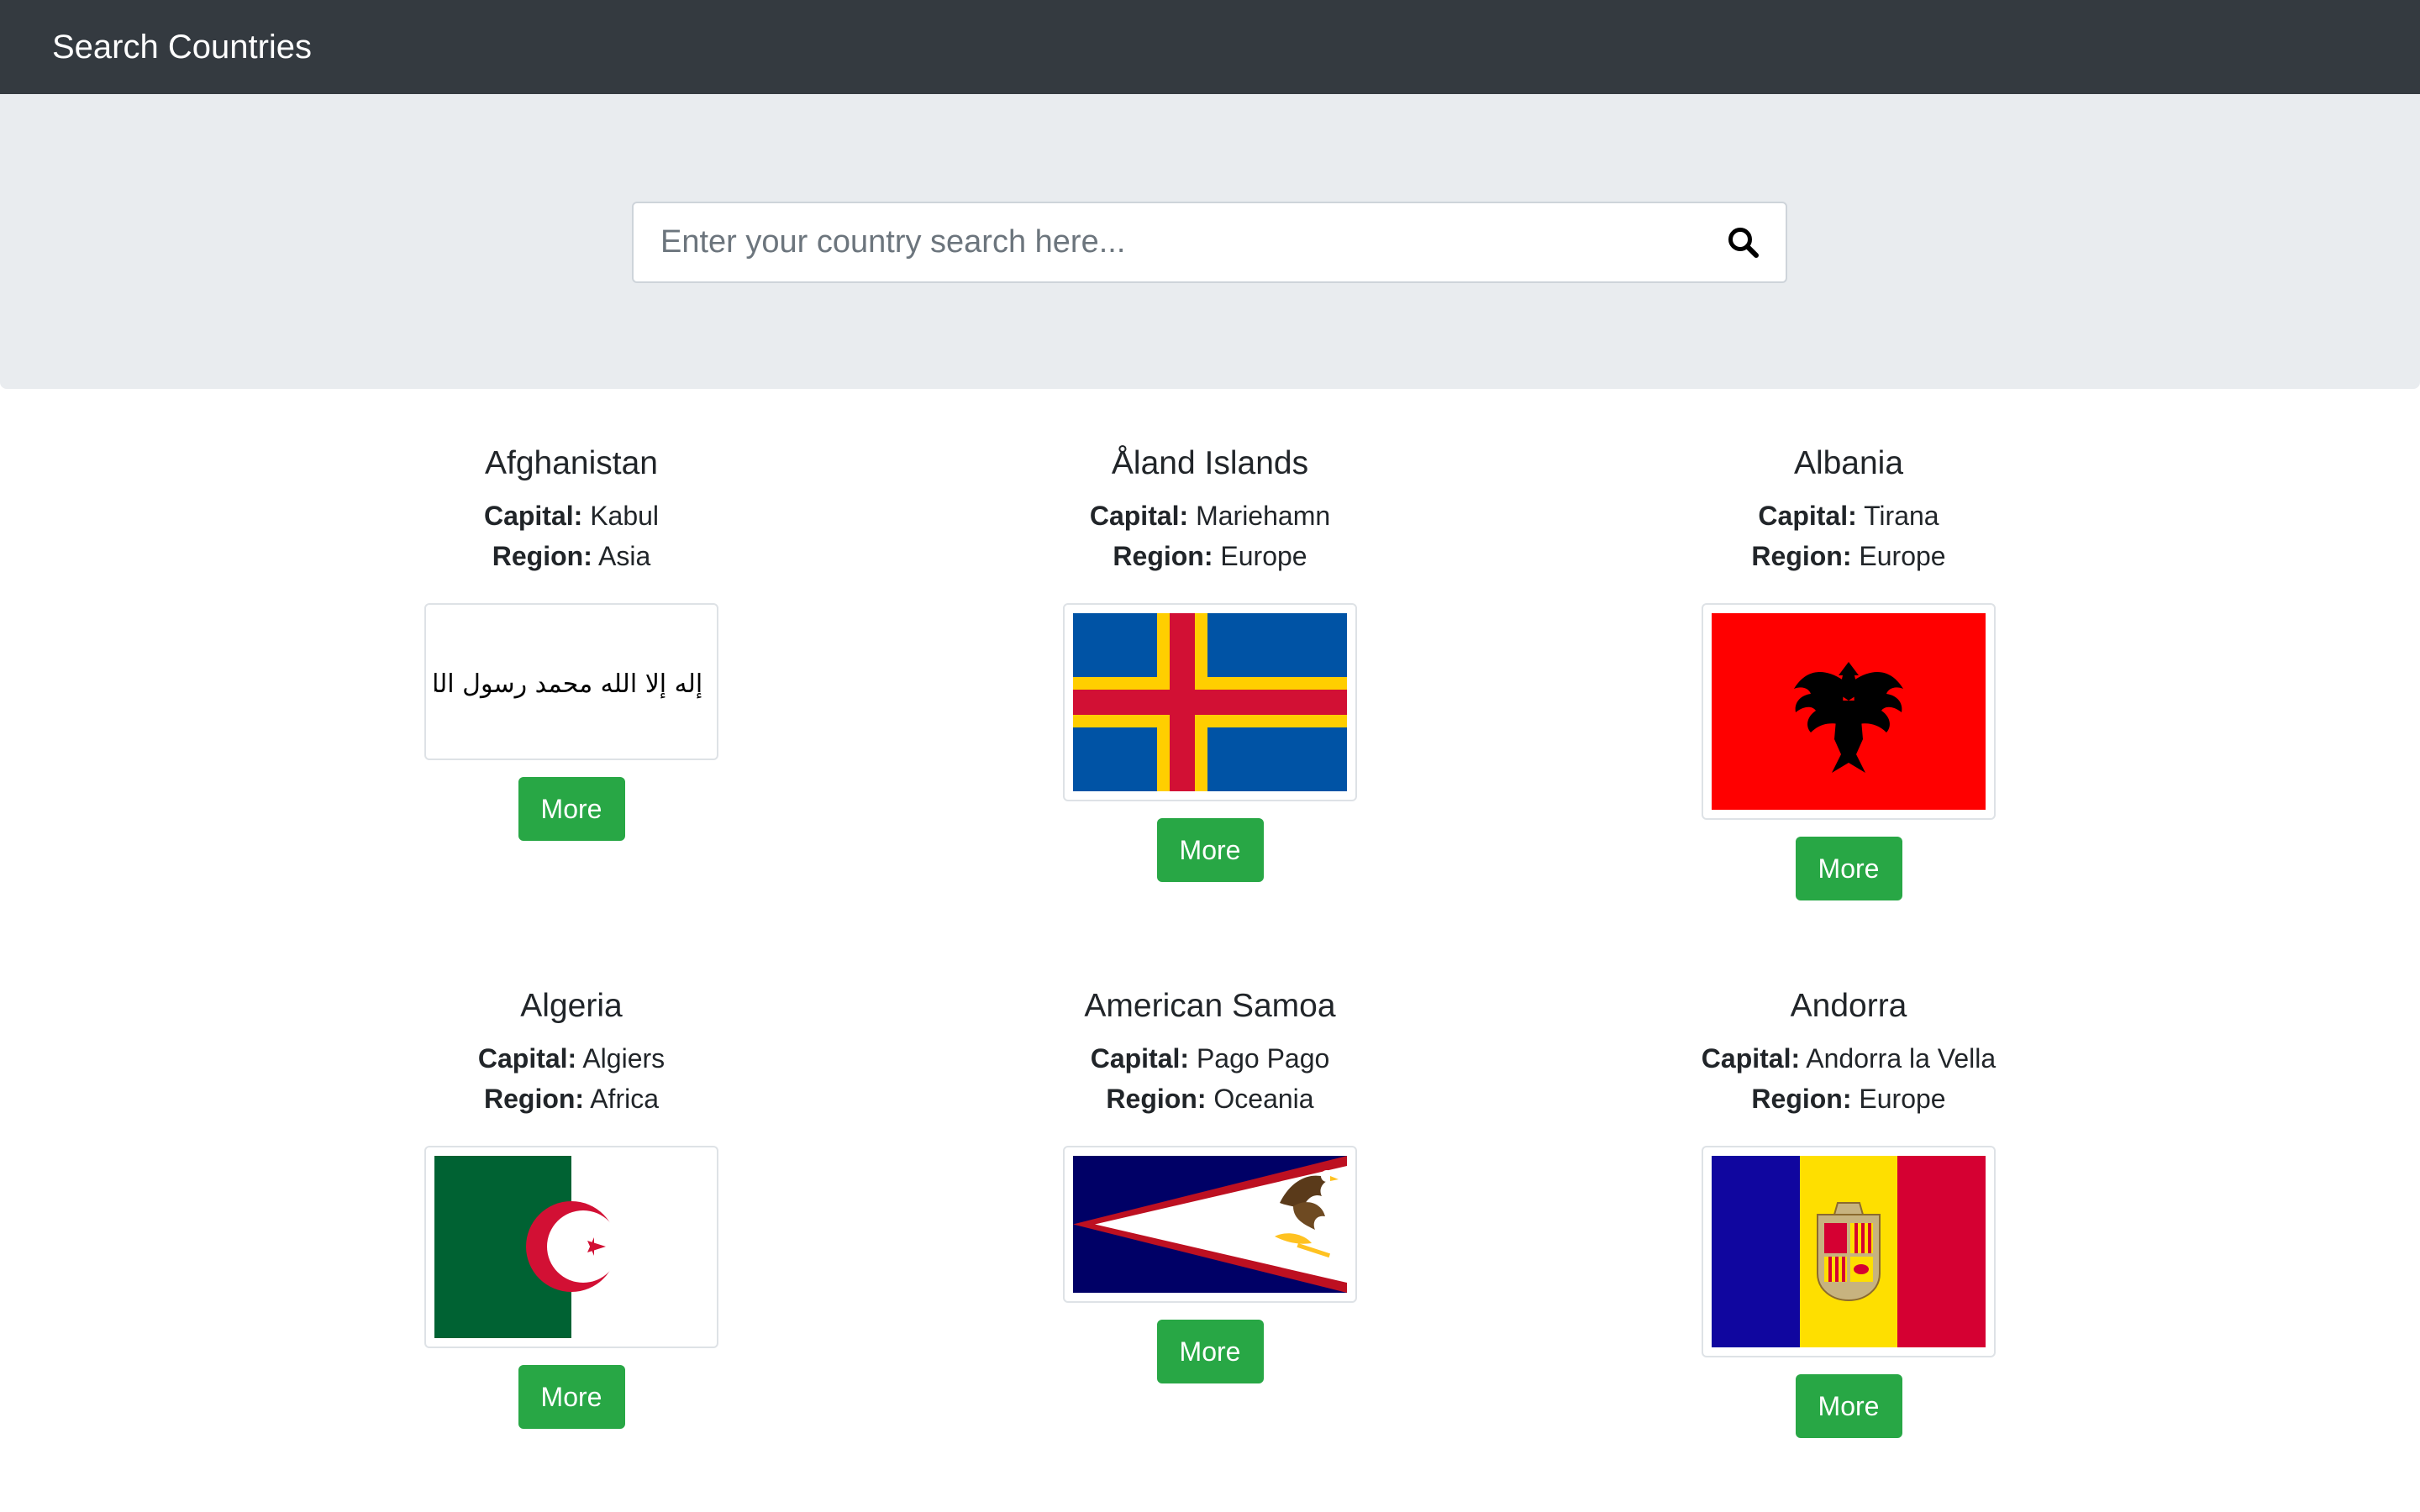 The width and height of the screenshot is (2420, 1512). What do you see at coordinates (1849, 1006) in the screenshot?
I see `country-name: Andorra` at bounding box center [1849, 1006].